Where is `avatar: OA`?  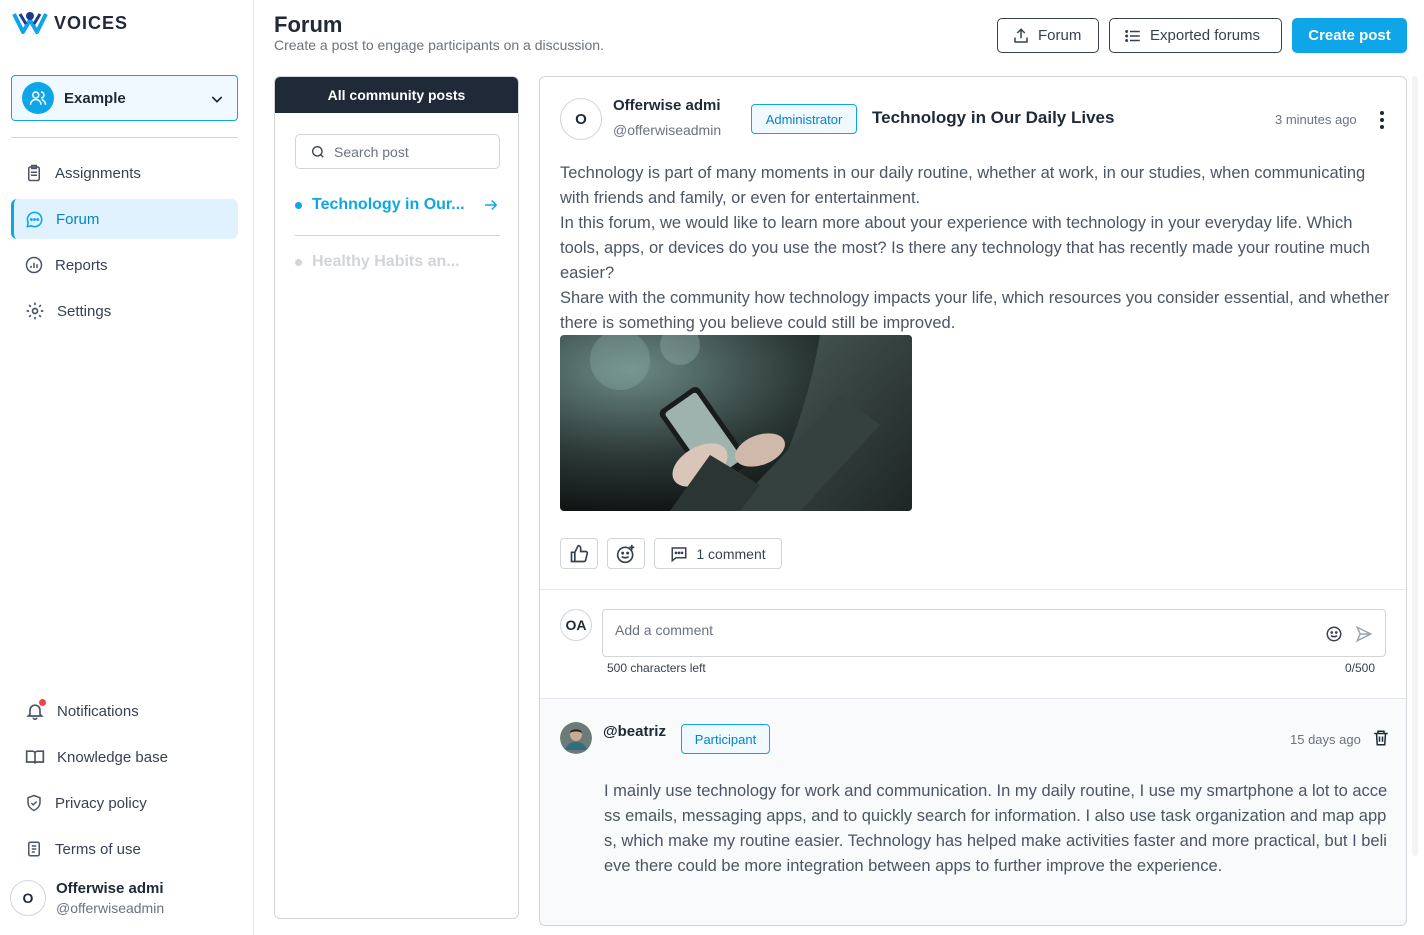
avatar: OA is located at coordinates (576, 625).